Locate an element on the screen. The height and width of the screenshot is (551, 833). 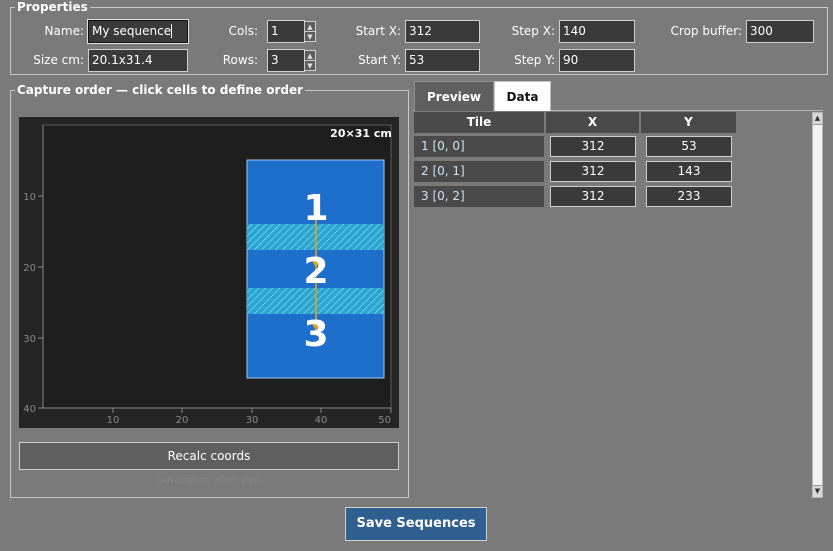
properties-title: Properties is located at coordinates (52, 7).